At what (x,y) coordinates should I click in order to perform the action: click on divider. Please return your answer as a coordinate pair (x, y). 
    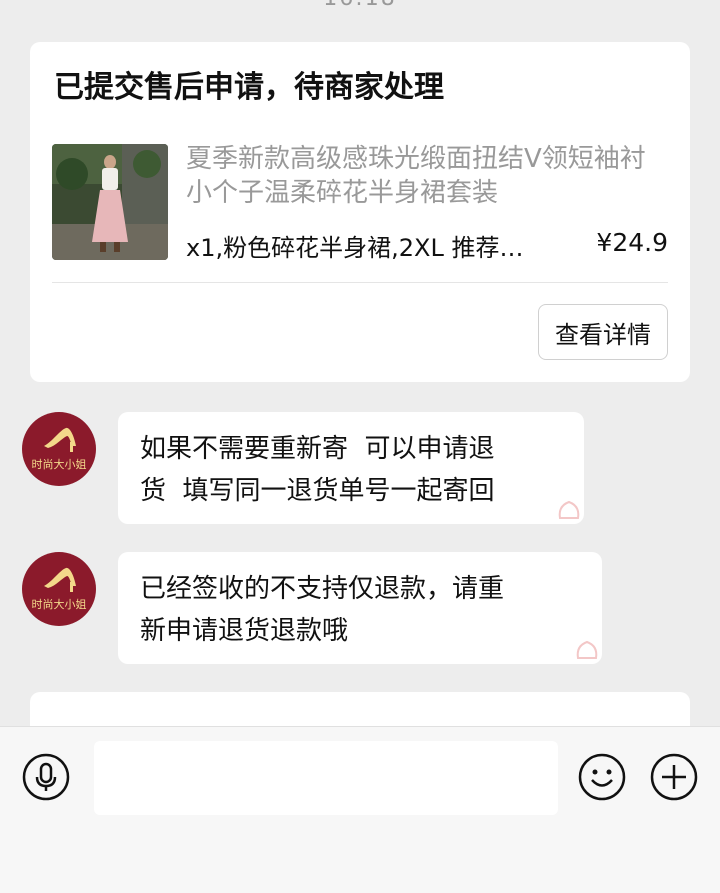
    Looking at the image, I should click on (360, 282).